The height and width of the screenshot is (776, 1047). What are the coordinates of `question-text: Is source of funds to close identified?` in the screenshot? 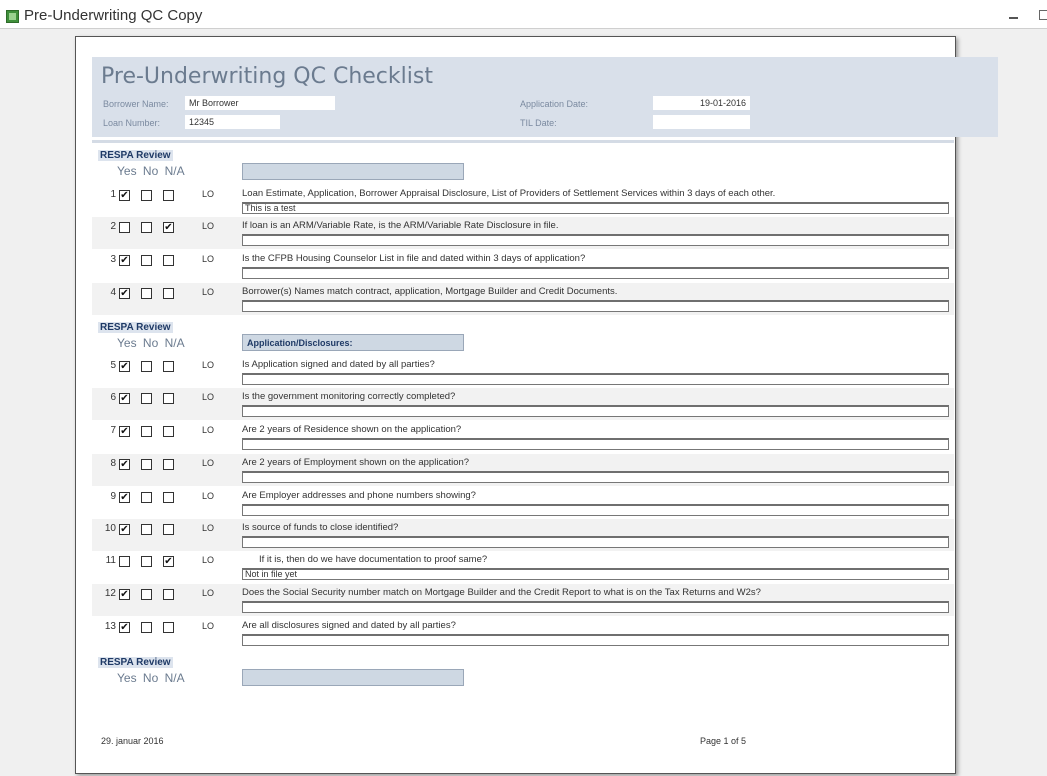 It's located at (320, 527).